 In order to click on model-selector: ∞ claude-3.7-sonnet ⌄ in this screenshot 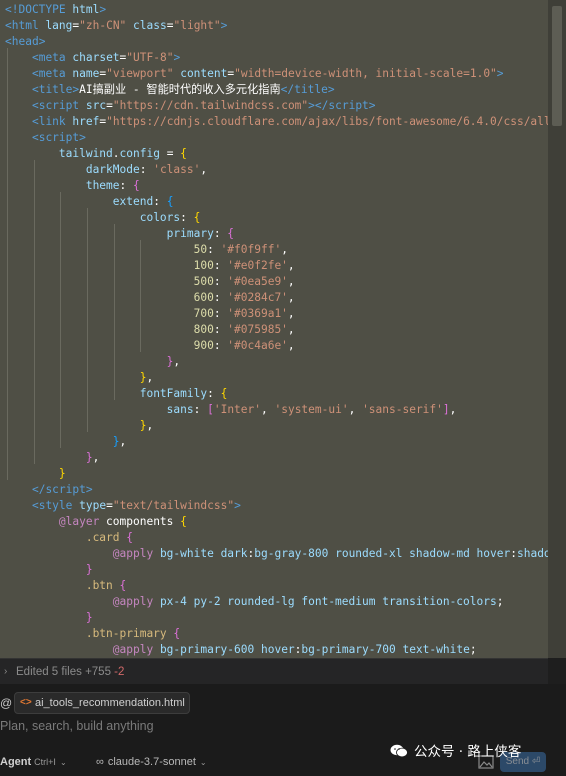, I will do `click(151, 762)`.